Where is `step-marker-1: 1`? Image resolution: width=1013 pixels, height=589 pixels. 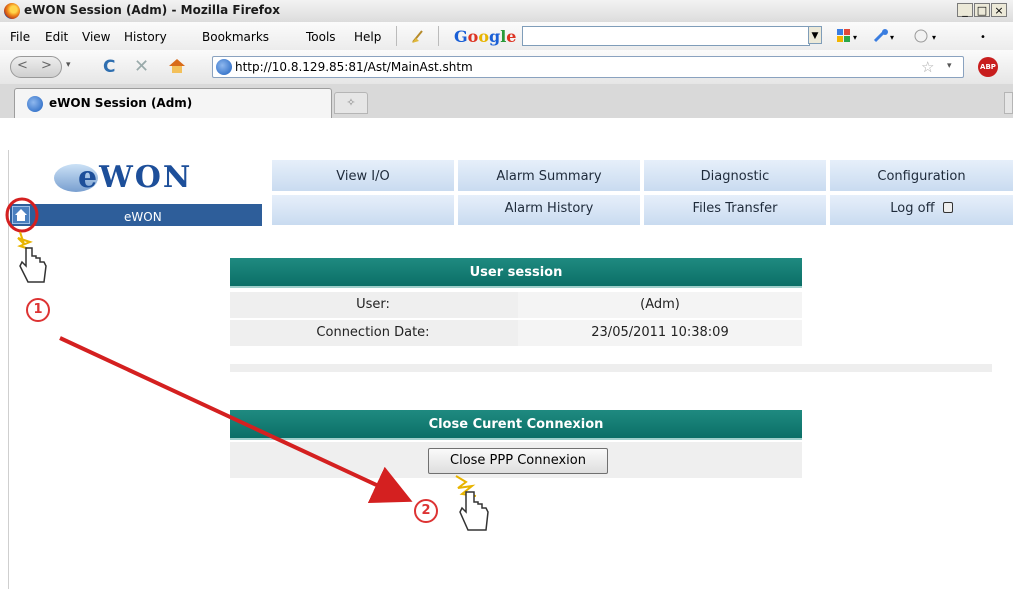 step-marker-1: 1 is located at coordinates (38, 310).